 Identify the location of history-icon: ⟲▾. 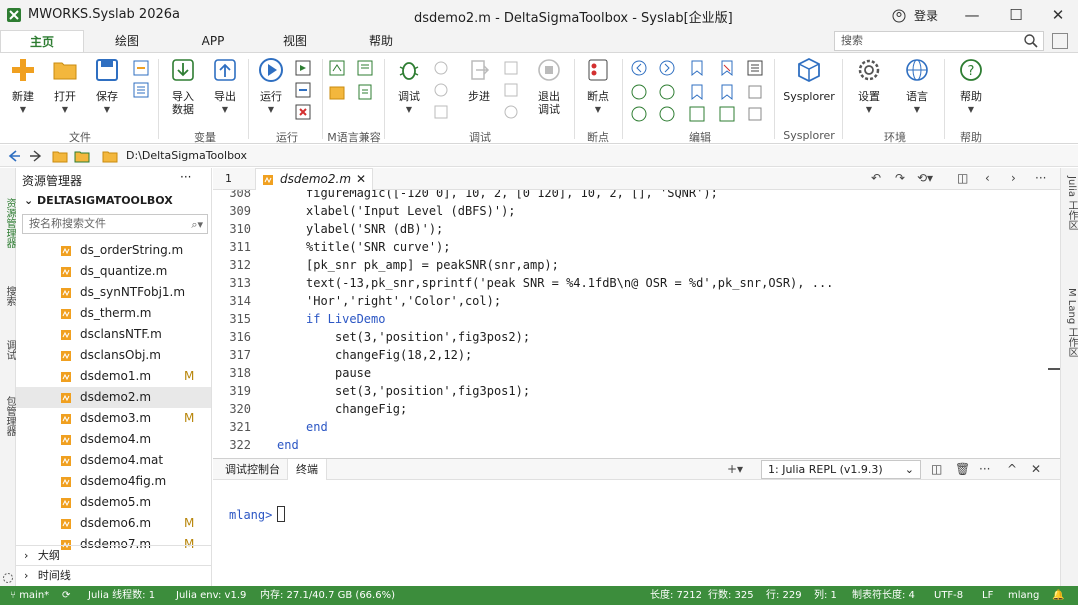
(925, 178).